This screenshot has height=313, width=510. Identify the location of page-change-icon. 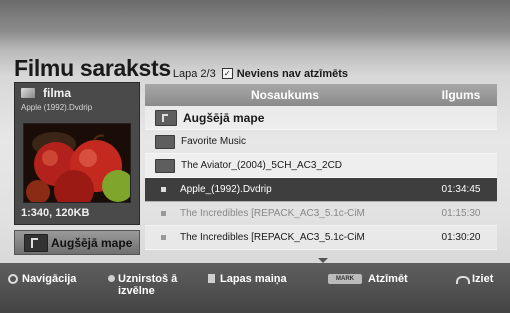
(211, 278).